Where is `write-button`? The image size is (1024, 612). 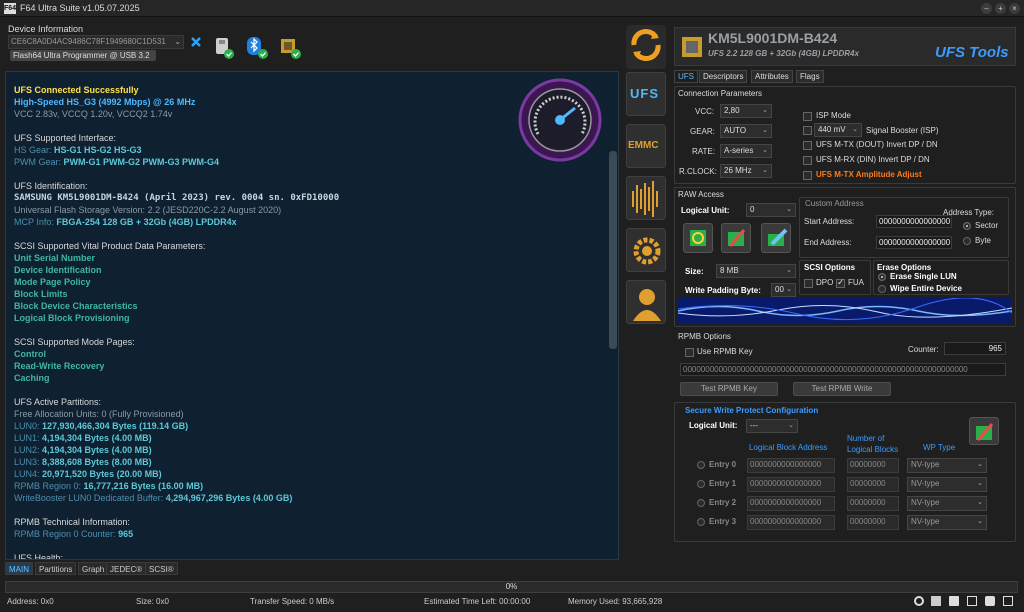
write-button is located at coordinates (736, 238).